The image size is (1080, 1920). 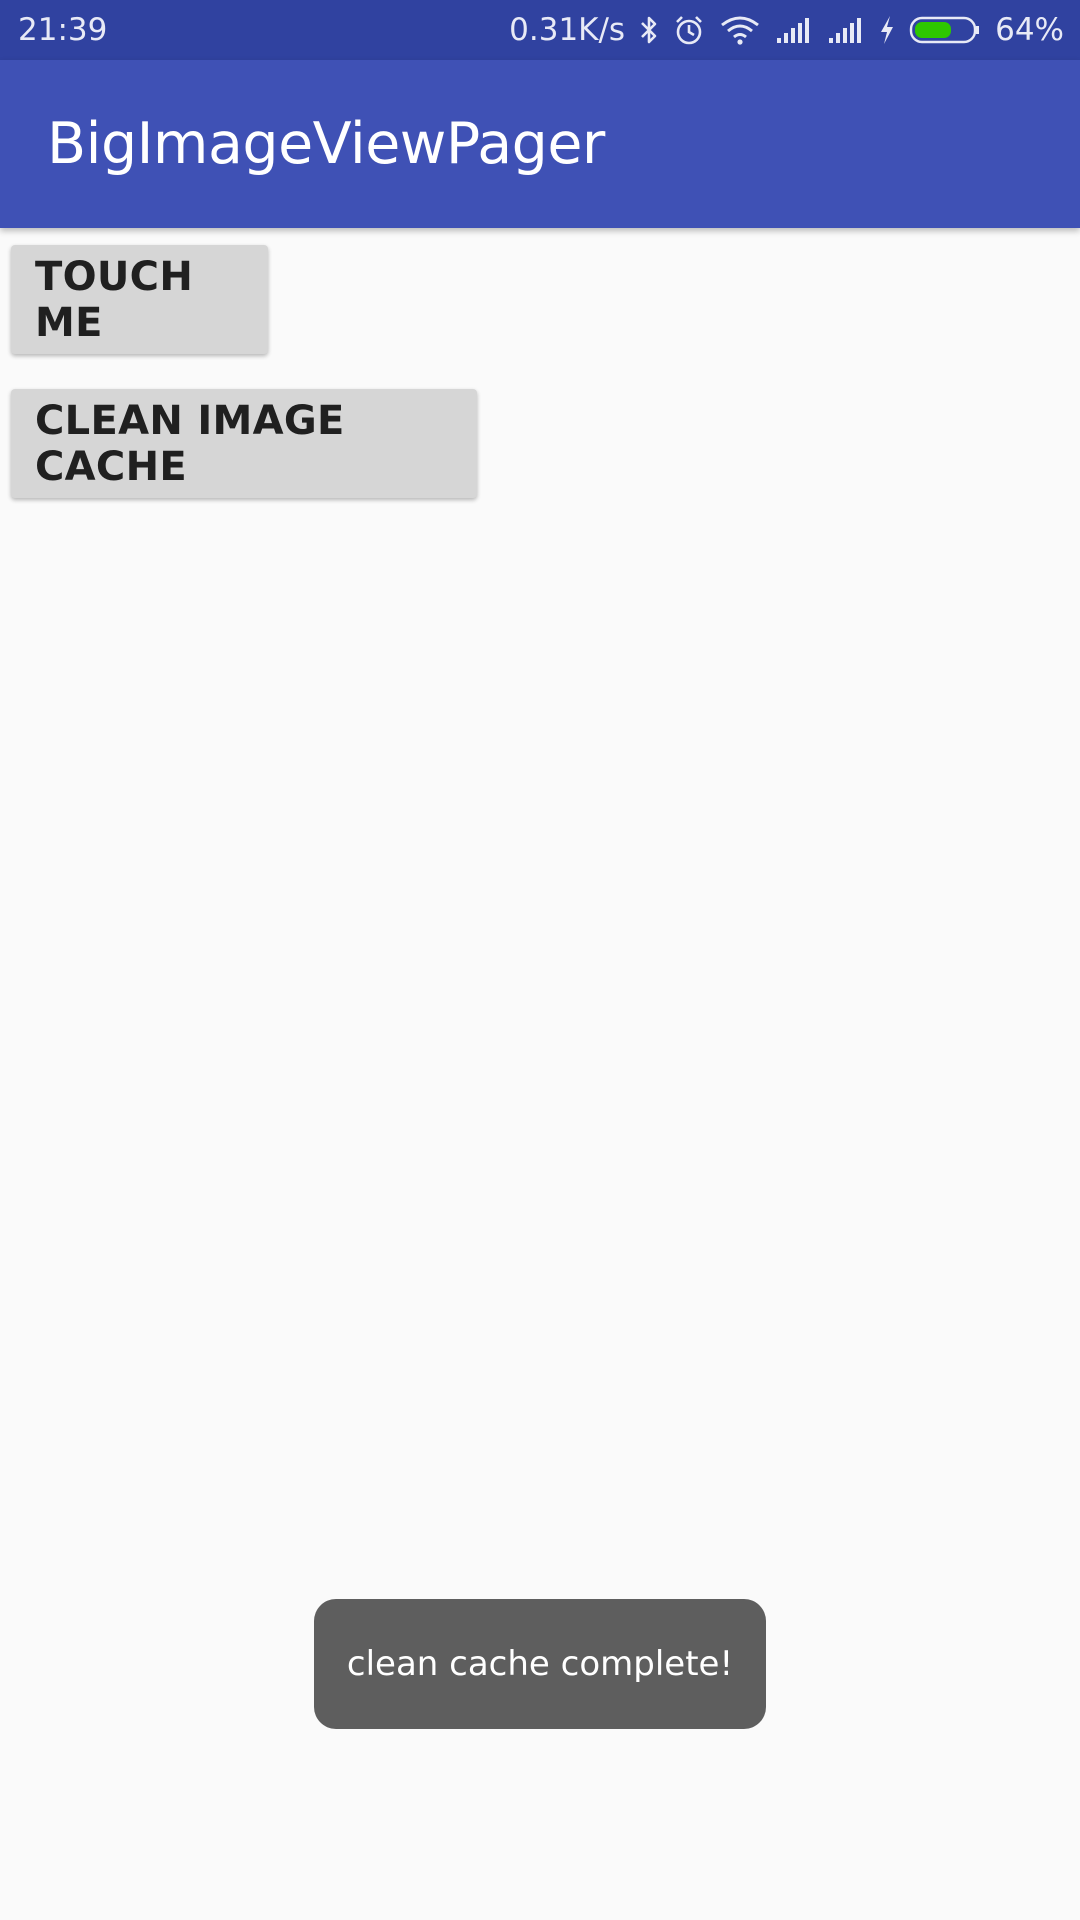 I want to click on status-icons: 0.31K/s 64%, so click(x=786, y=30).